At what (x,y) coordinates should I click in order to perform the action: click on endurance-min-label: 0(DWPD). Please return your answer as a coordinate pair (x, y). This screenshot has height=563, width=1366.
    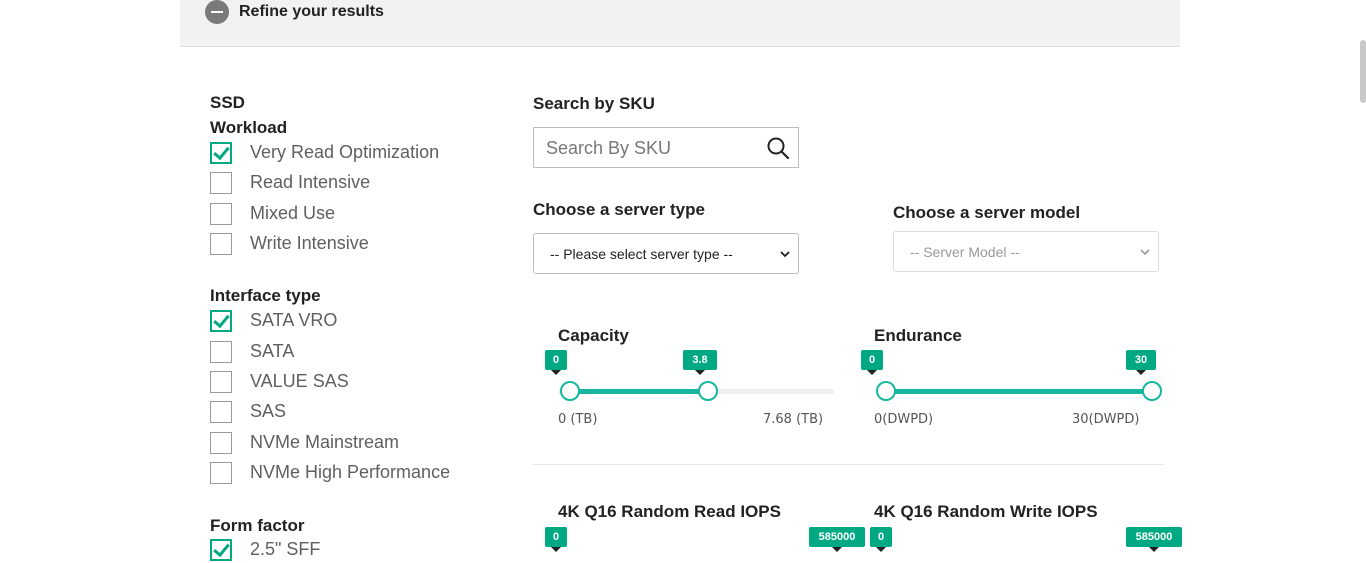
    Looking at the image, I should click on (904, 419).